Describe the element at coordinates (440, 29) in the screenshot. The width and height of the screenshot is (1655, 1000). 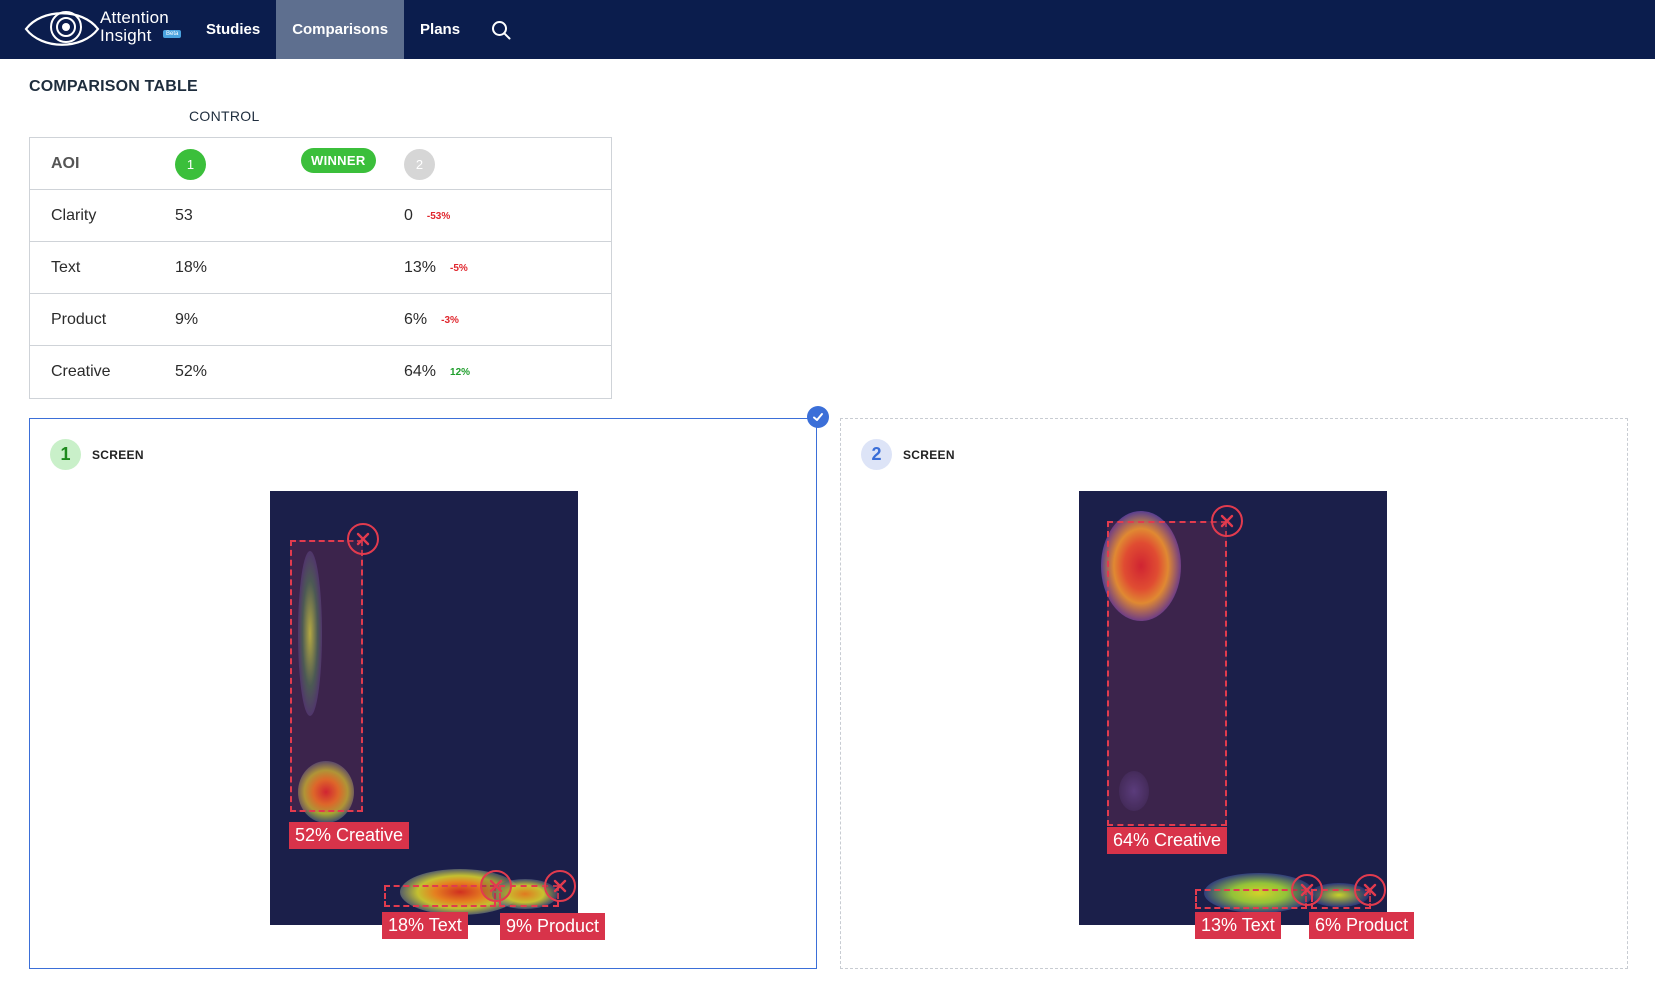
I see `nav-plans: Plans` at that location.